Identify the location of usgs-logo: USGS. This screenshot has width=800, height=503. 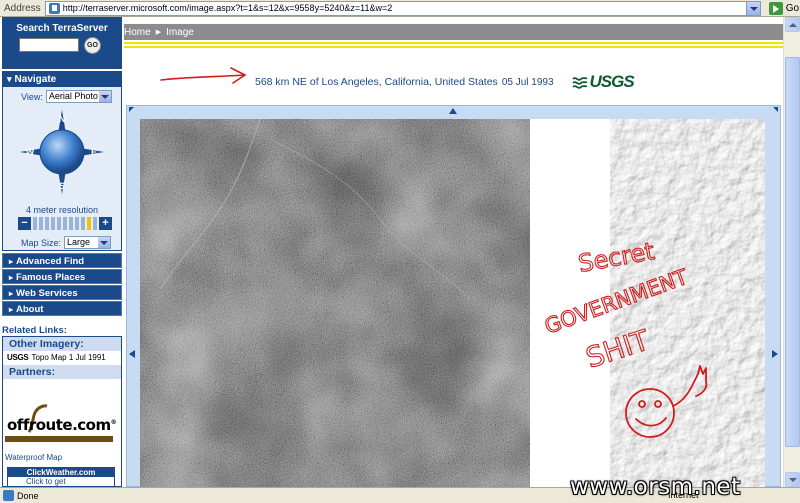
(603, 82).